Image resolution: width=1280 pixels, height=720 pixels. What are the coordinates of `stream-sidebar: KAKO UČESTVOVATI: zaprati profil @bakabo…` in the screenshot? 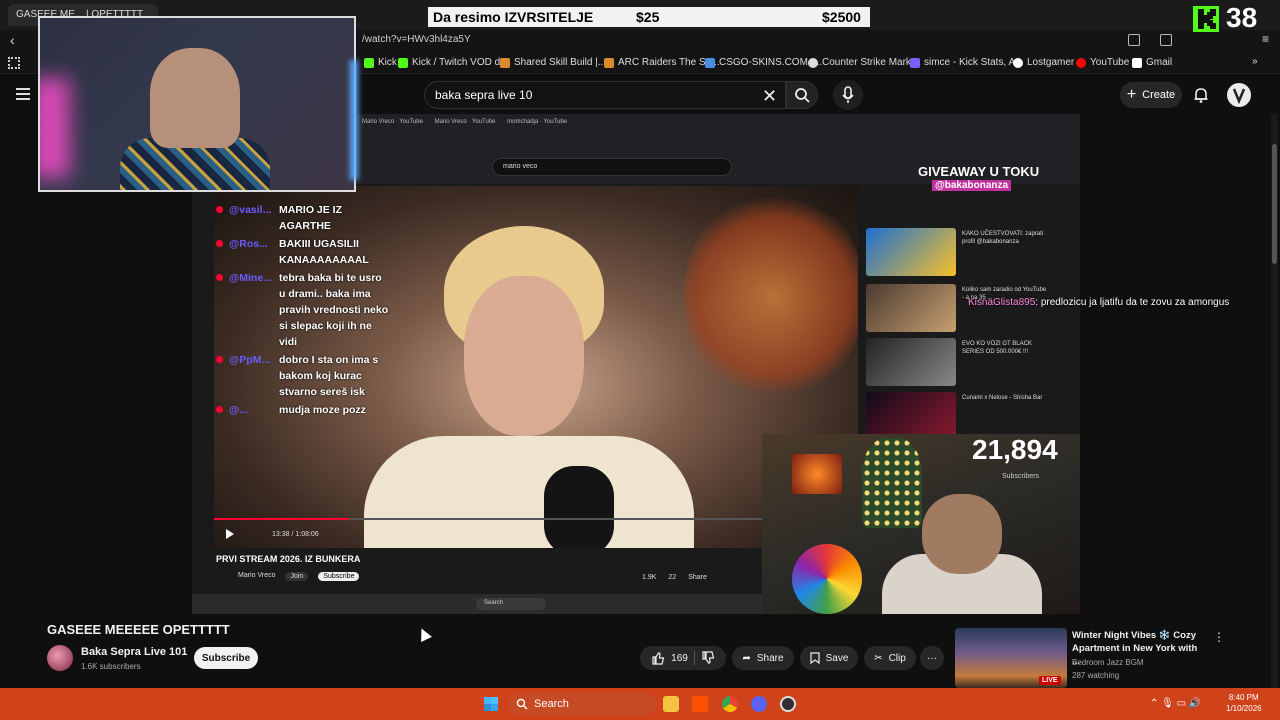 It's located at (972, 314).